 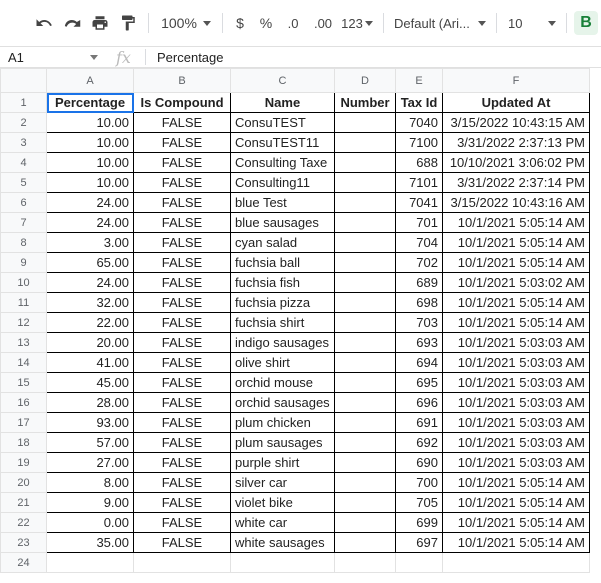 What do you see at coordinates (72, 23) in the screenshot?
I see `redo-button` at bounding box center [72, 23].